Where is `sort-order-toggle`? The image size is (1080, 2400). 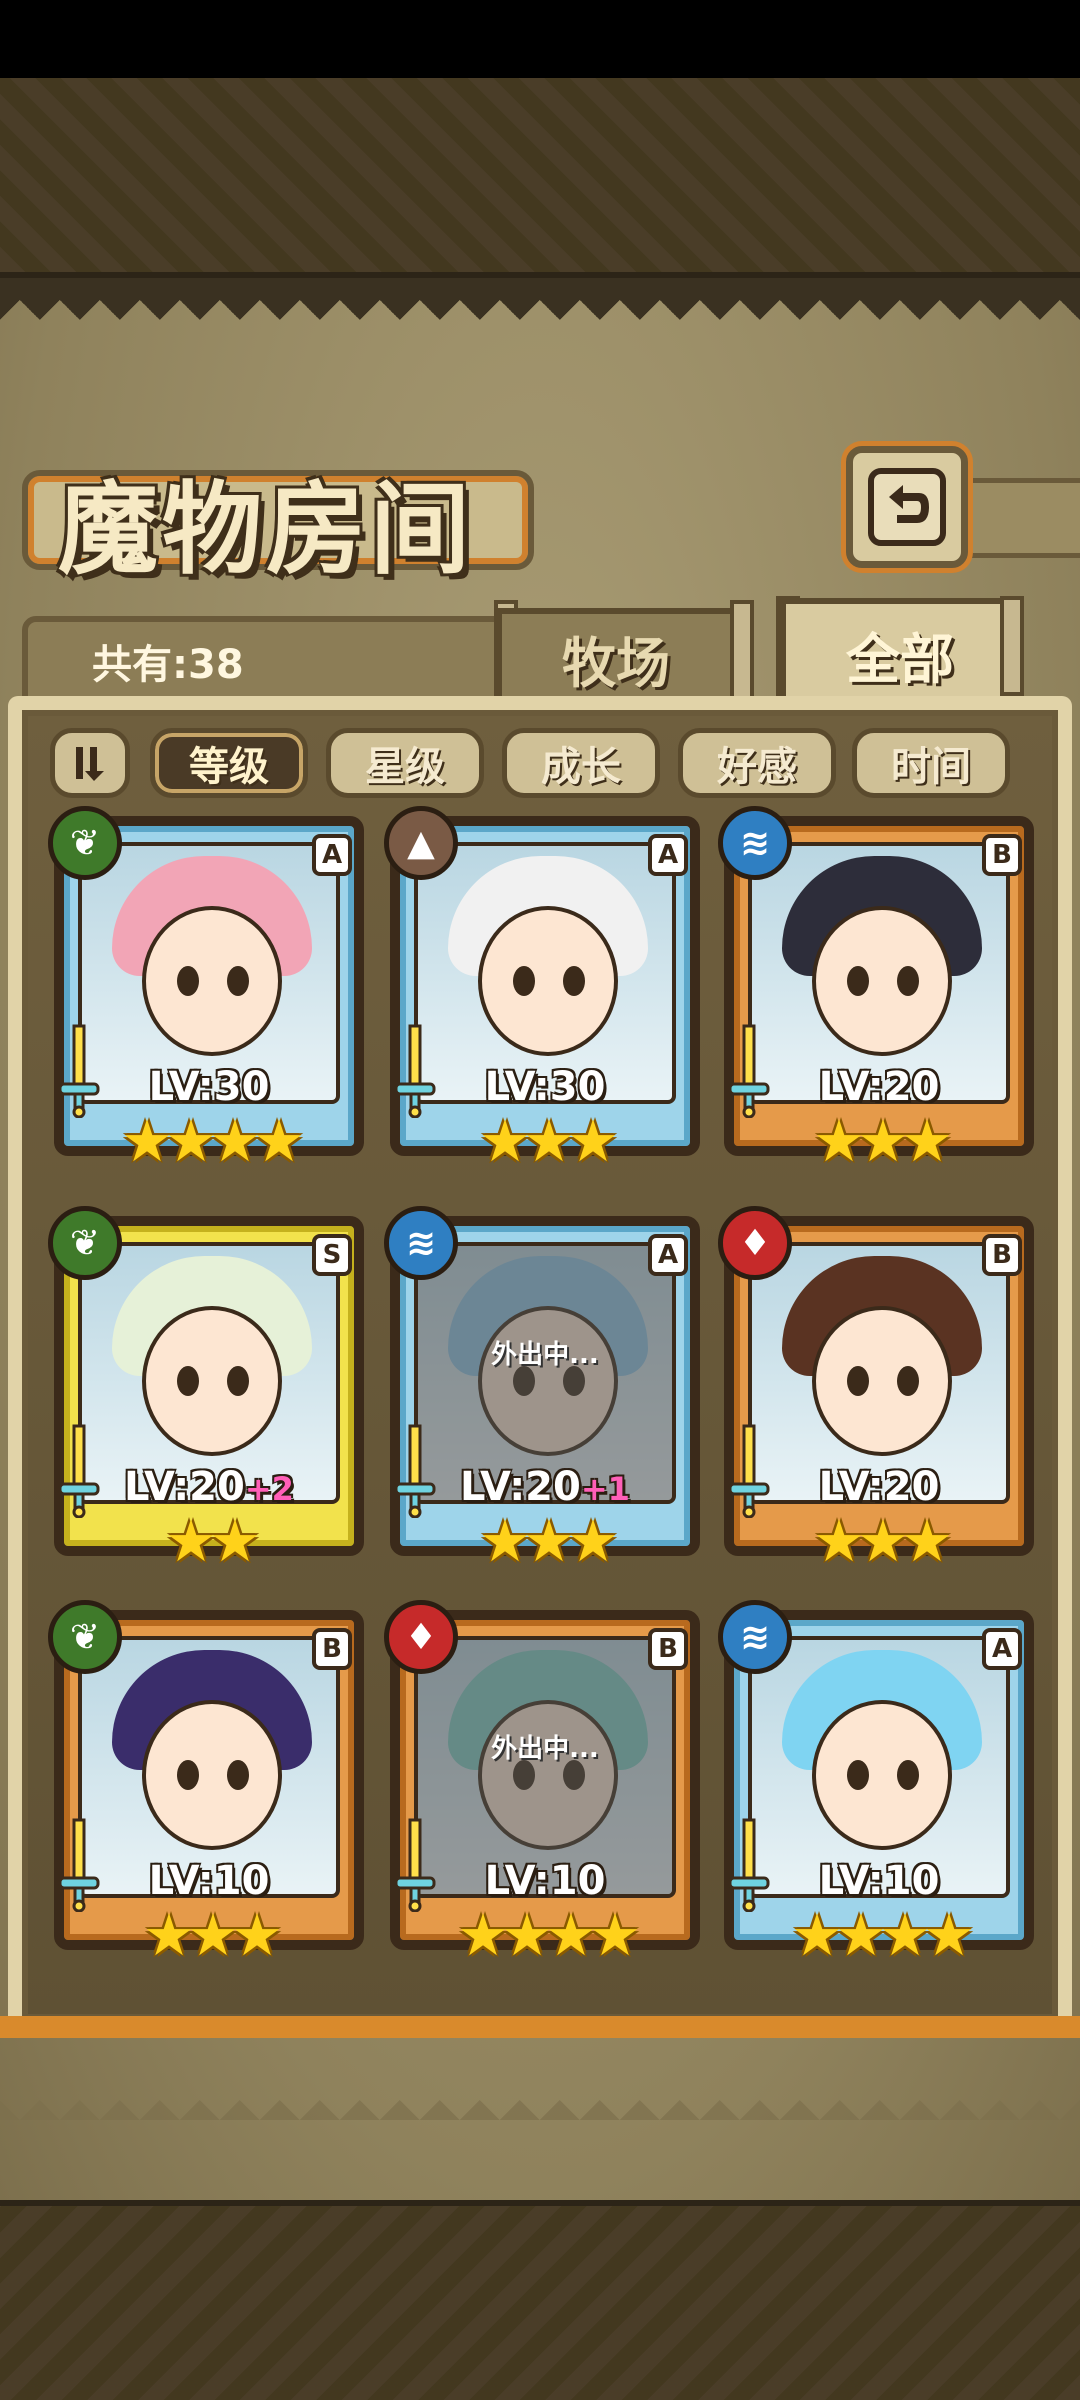
sort-order-toggle is located at coordinates (90, 763).